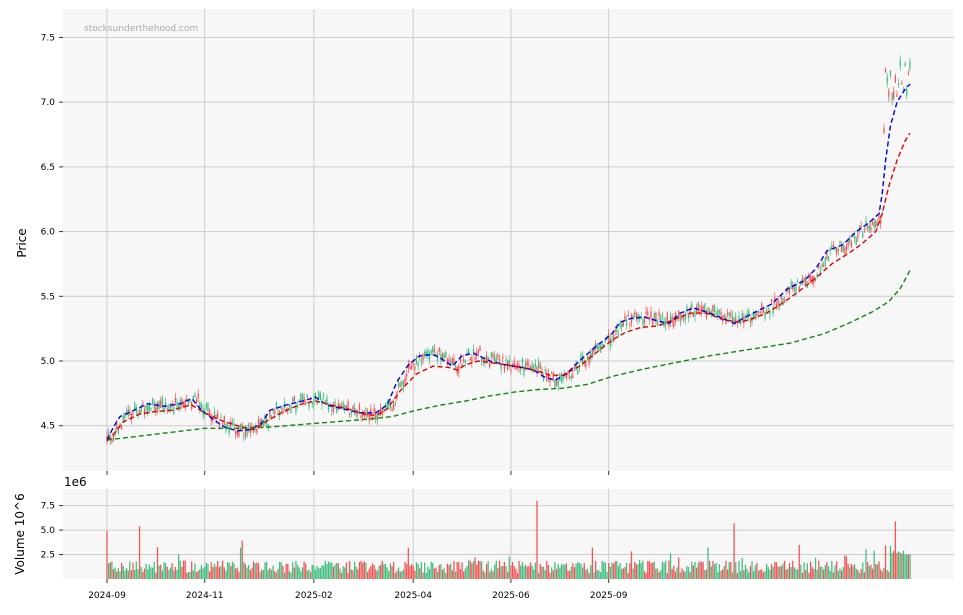 This screenshot has width=963, height=615. Describe the element at coordinates (141, 29) in the screenshot. I see `watermark: stocksunderthehood.com` at that location.